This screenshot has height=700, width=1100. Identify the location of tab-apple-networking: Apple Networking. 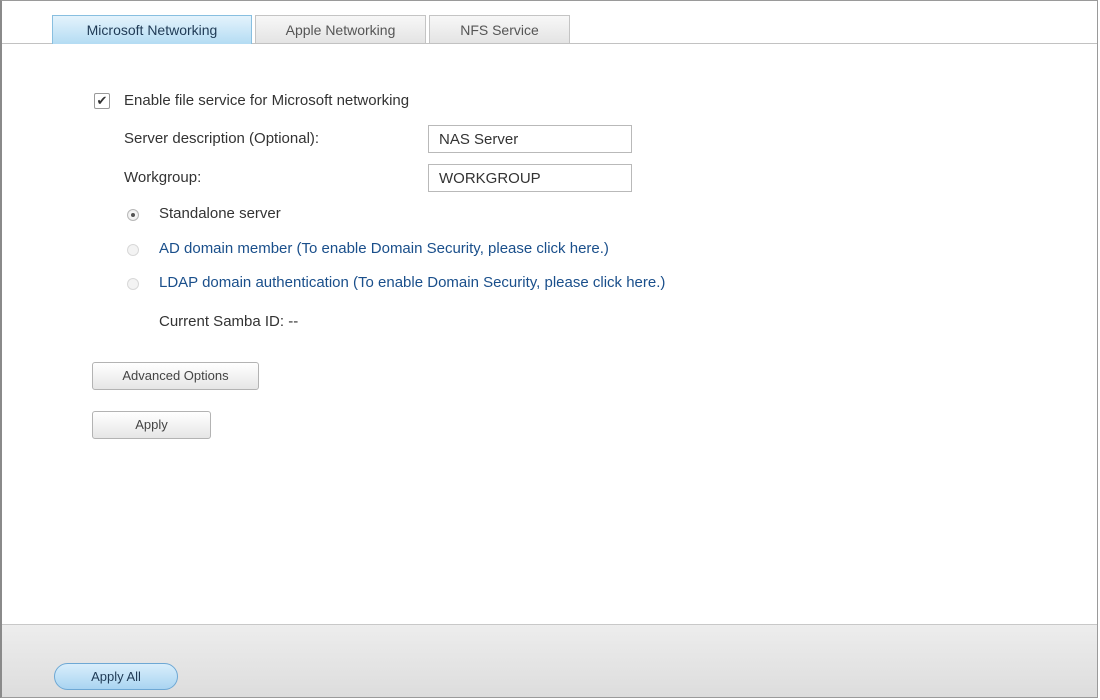
(340, 29).